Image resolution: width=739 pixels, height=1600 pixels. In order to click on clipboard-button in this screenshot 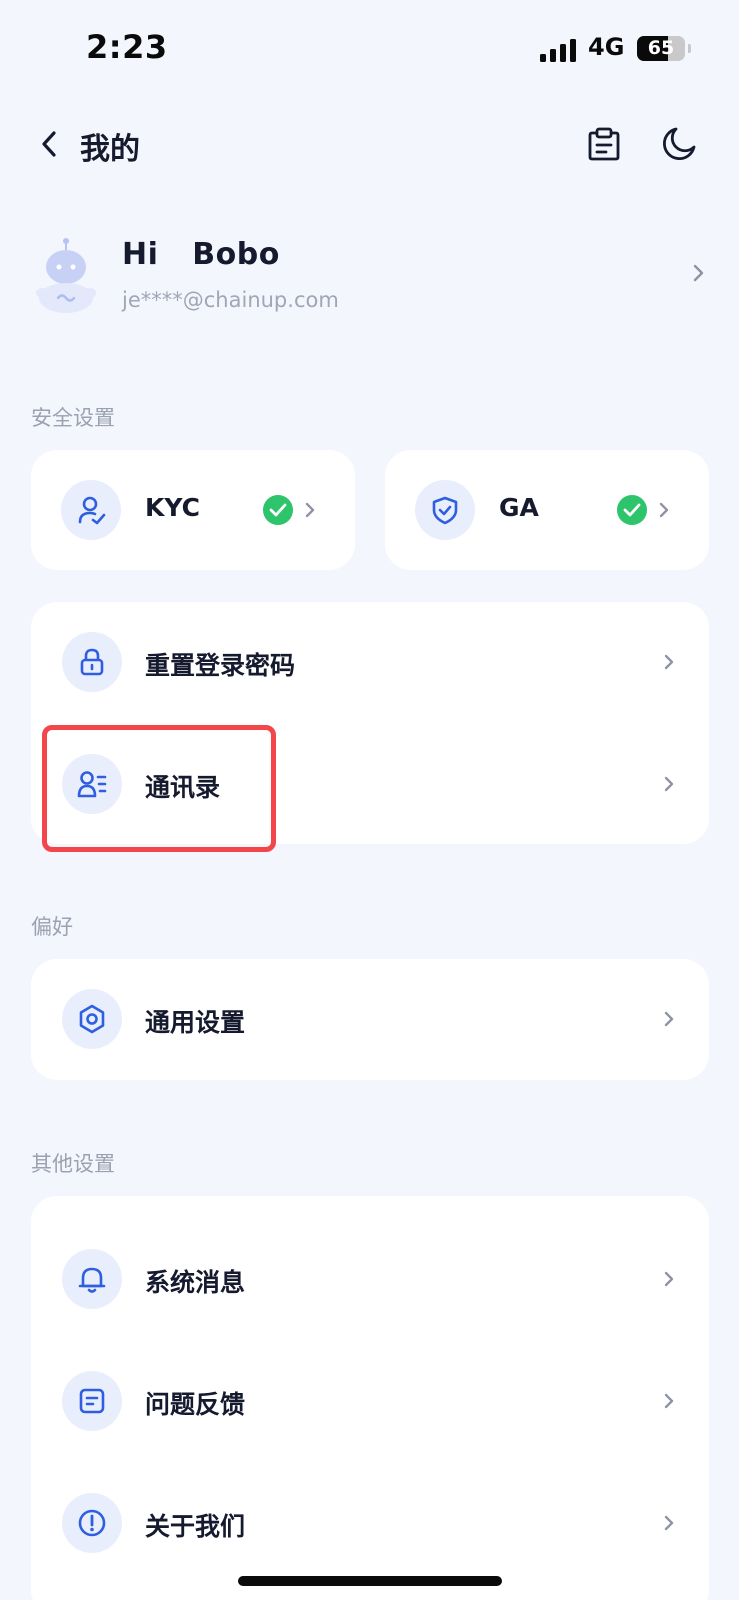, I will do `click(604, 144)`.